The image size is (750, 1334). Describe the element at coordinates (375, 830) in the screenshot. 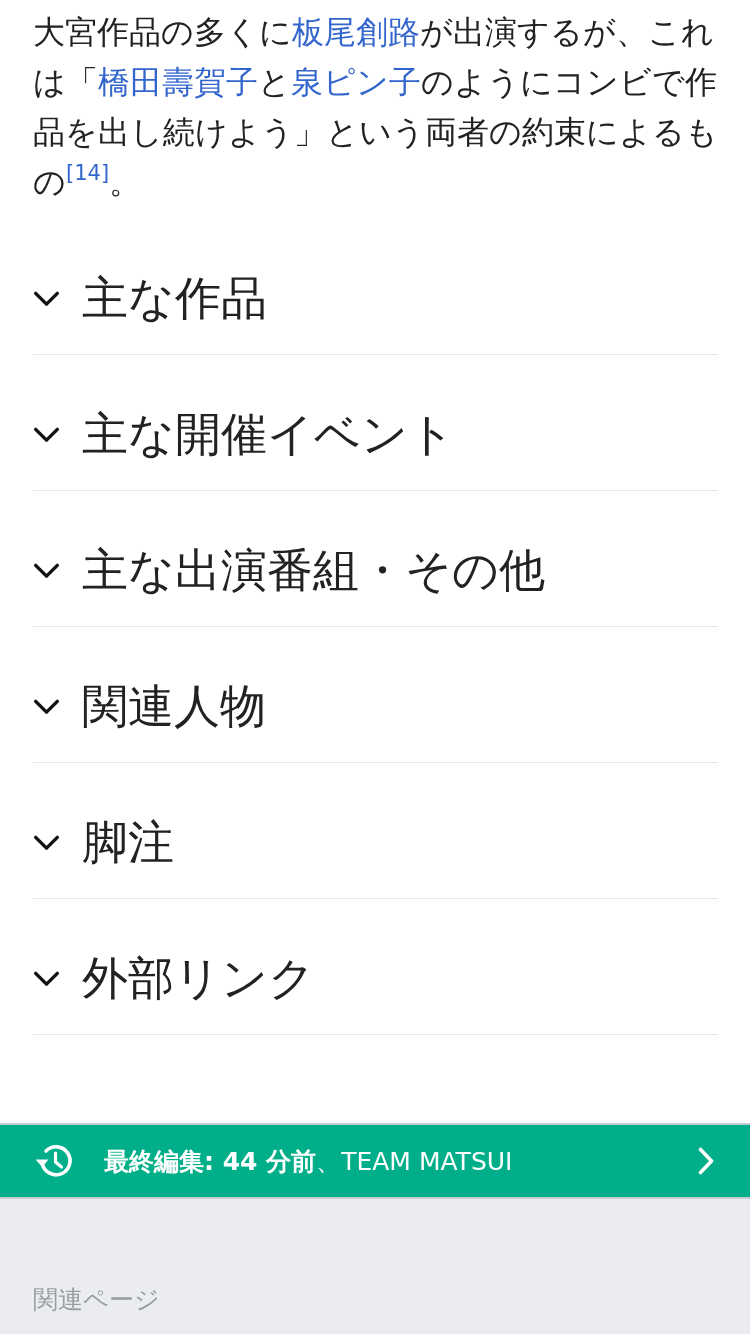

I see `section-heading: 脚注` at that location.